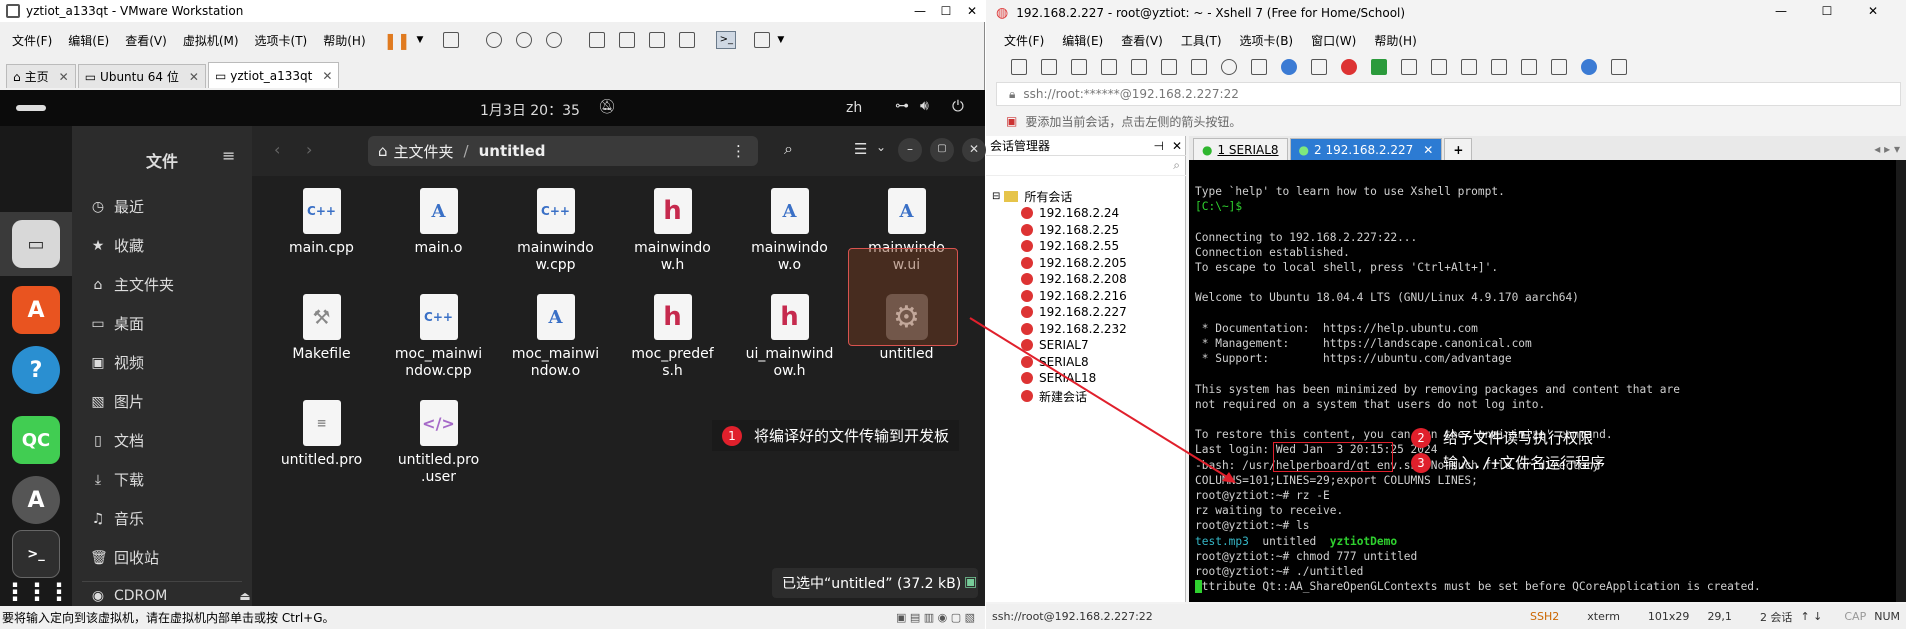 This screenshot has width=1906, height=629. What do you see at coordinates (1199, 67) in the screenshot?
I see `paste-icon` at bounding box center [1199, 67].